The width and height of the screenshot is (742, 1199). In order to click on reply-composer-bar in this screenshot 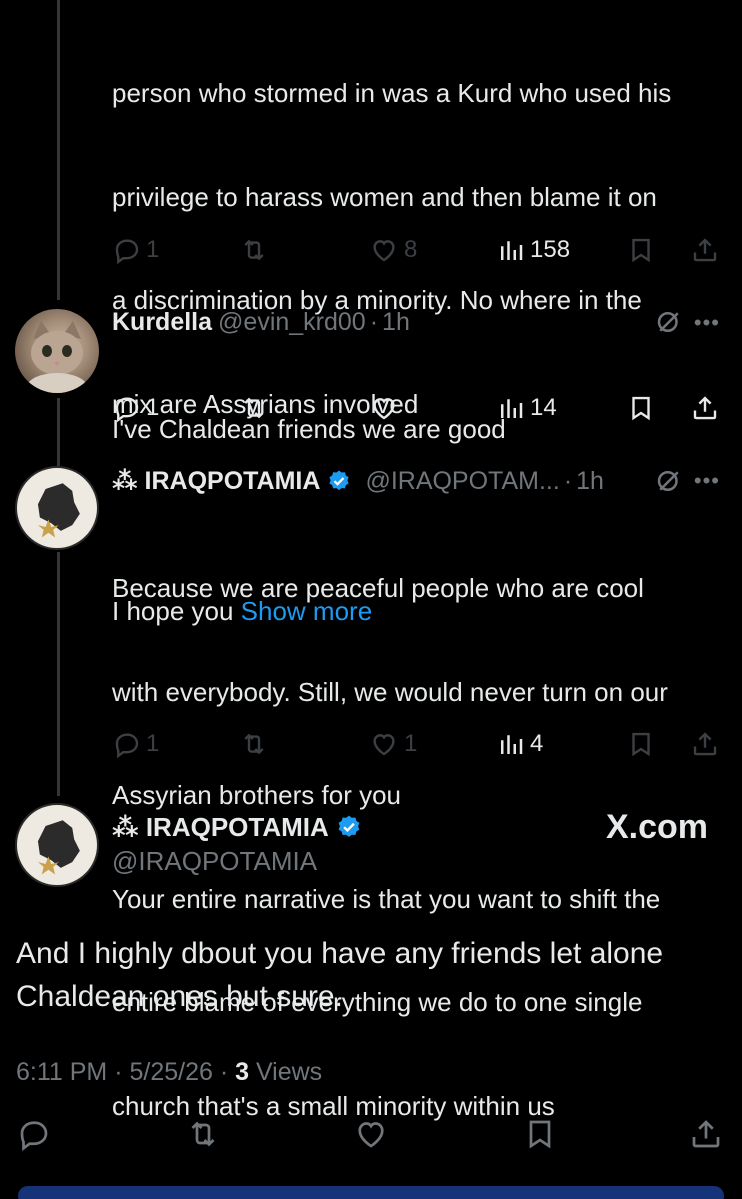, I will do `click(371, 1192)`.